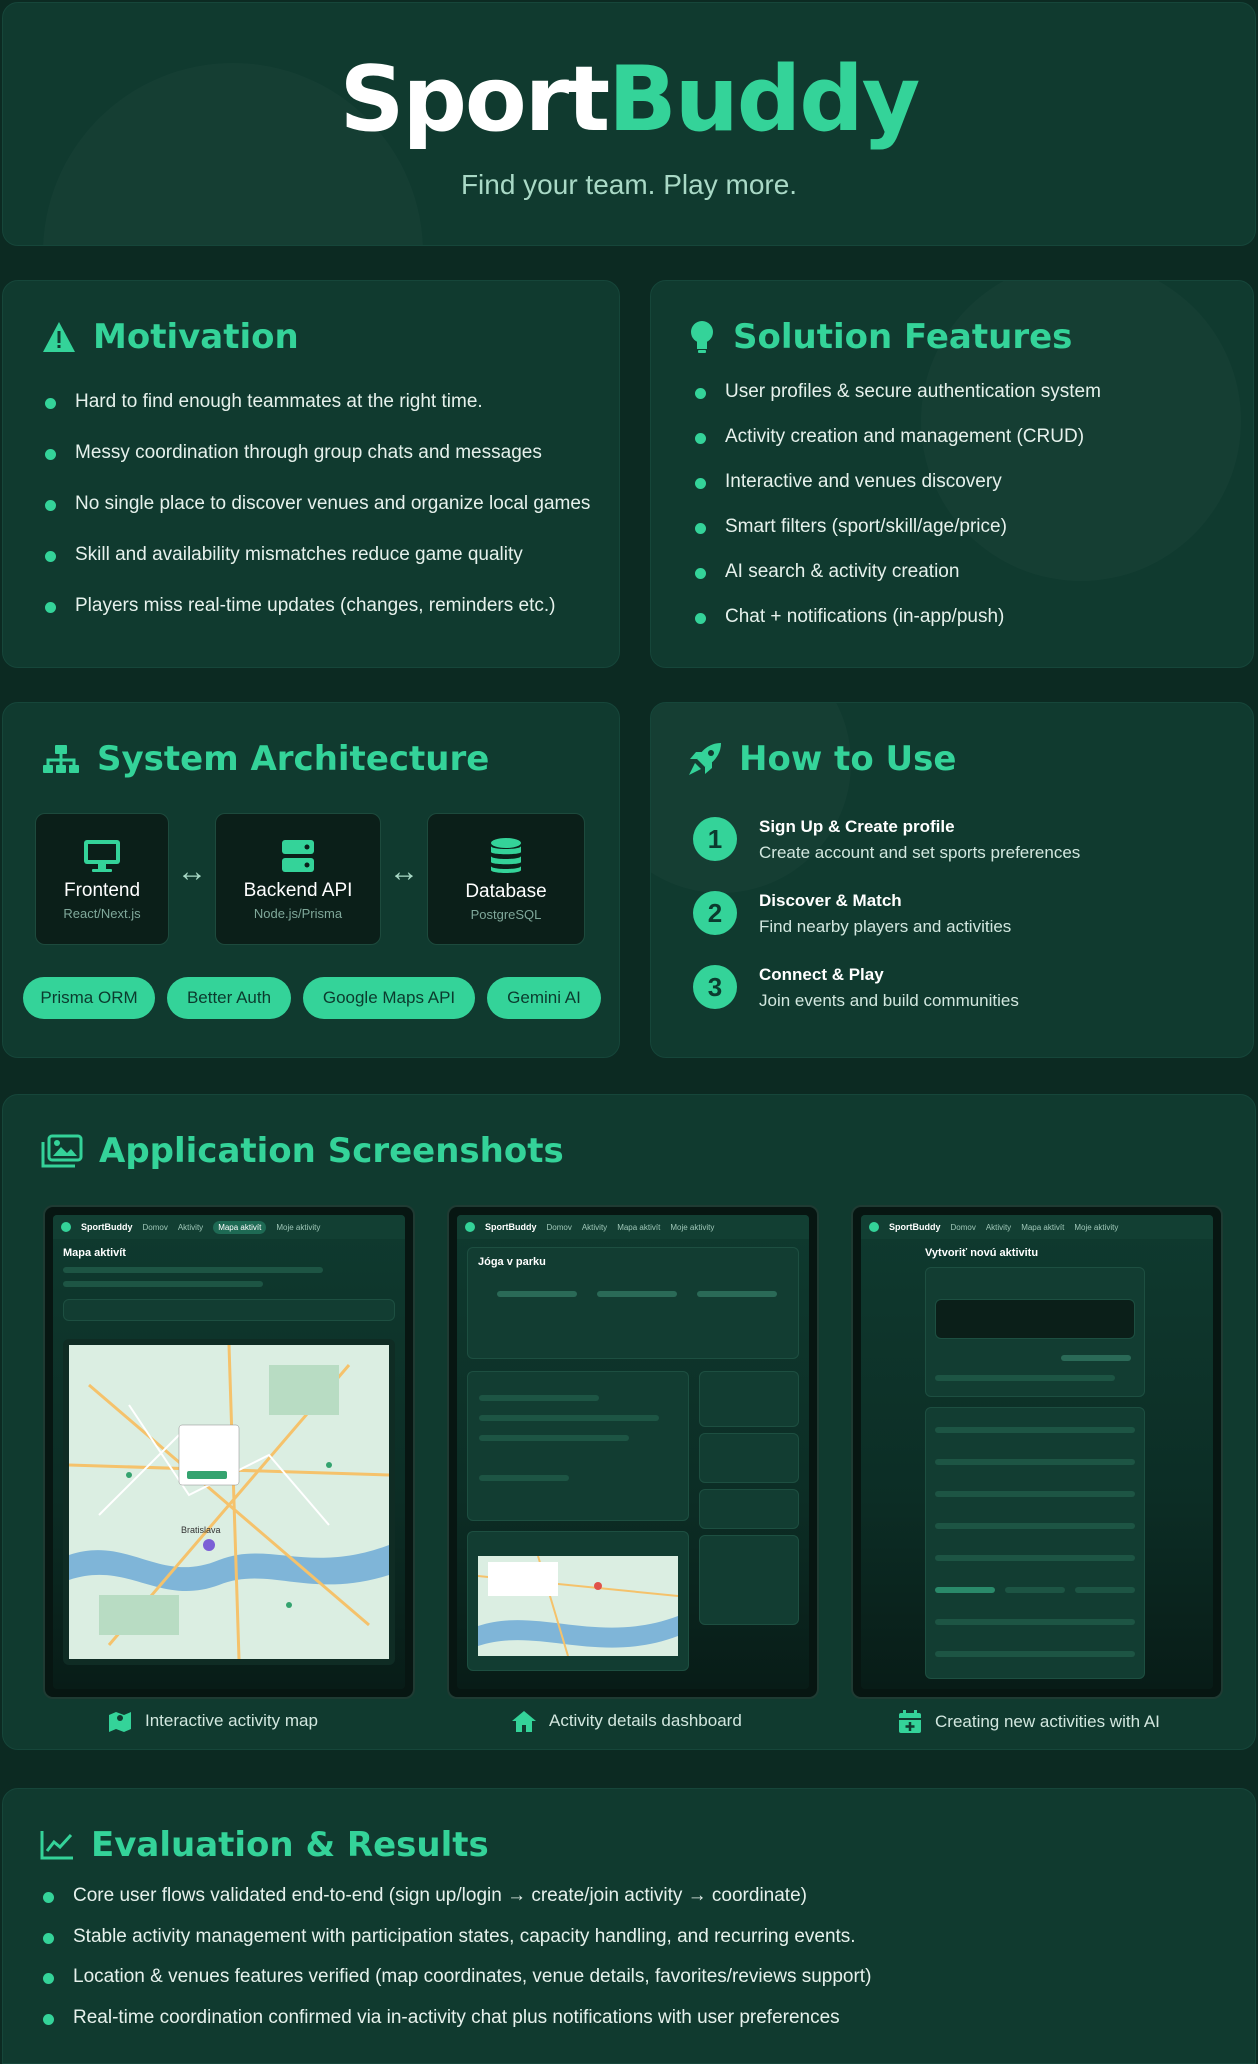  Describe the element at coordinates (56, 1845) in the screenshot. I see `chart-line-icon` at that location.